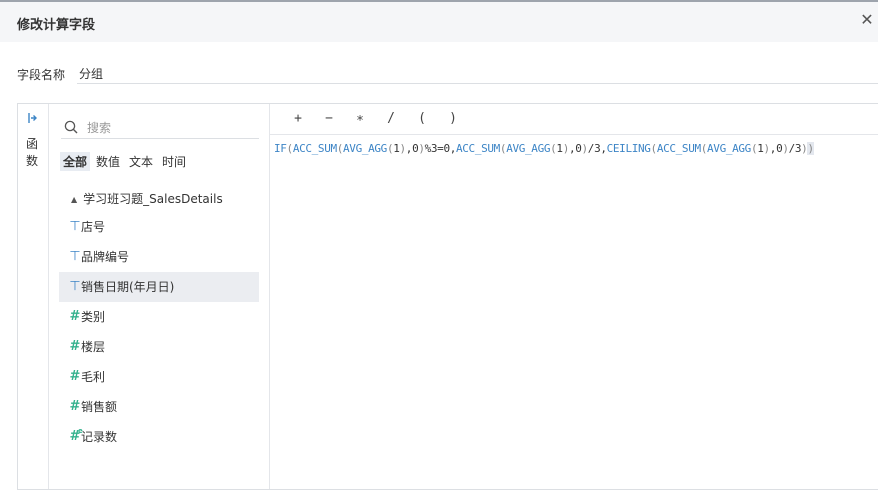  What do you see at coordinates (93, 347) in the screenshot?
I see `field-label: 楼层` at bounding box center [93, 347].